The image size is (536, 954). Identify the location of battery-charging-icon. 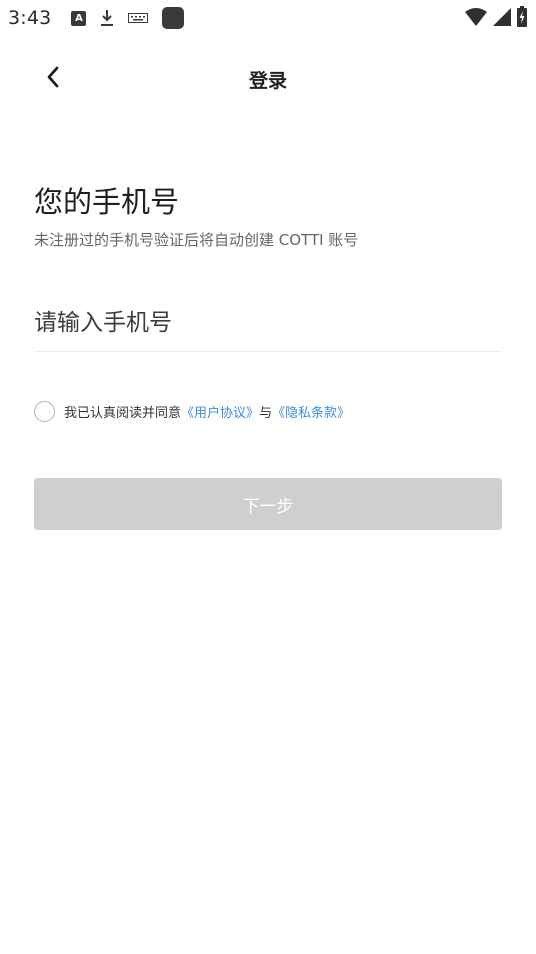
(522, 16).